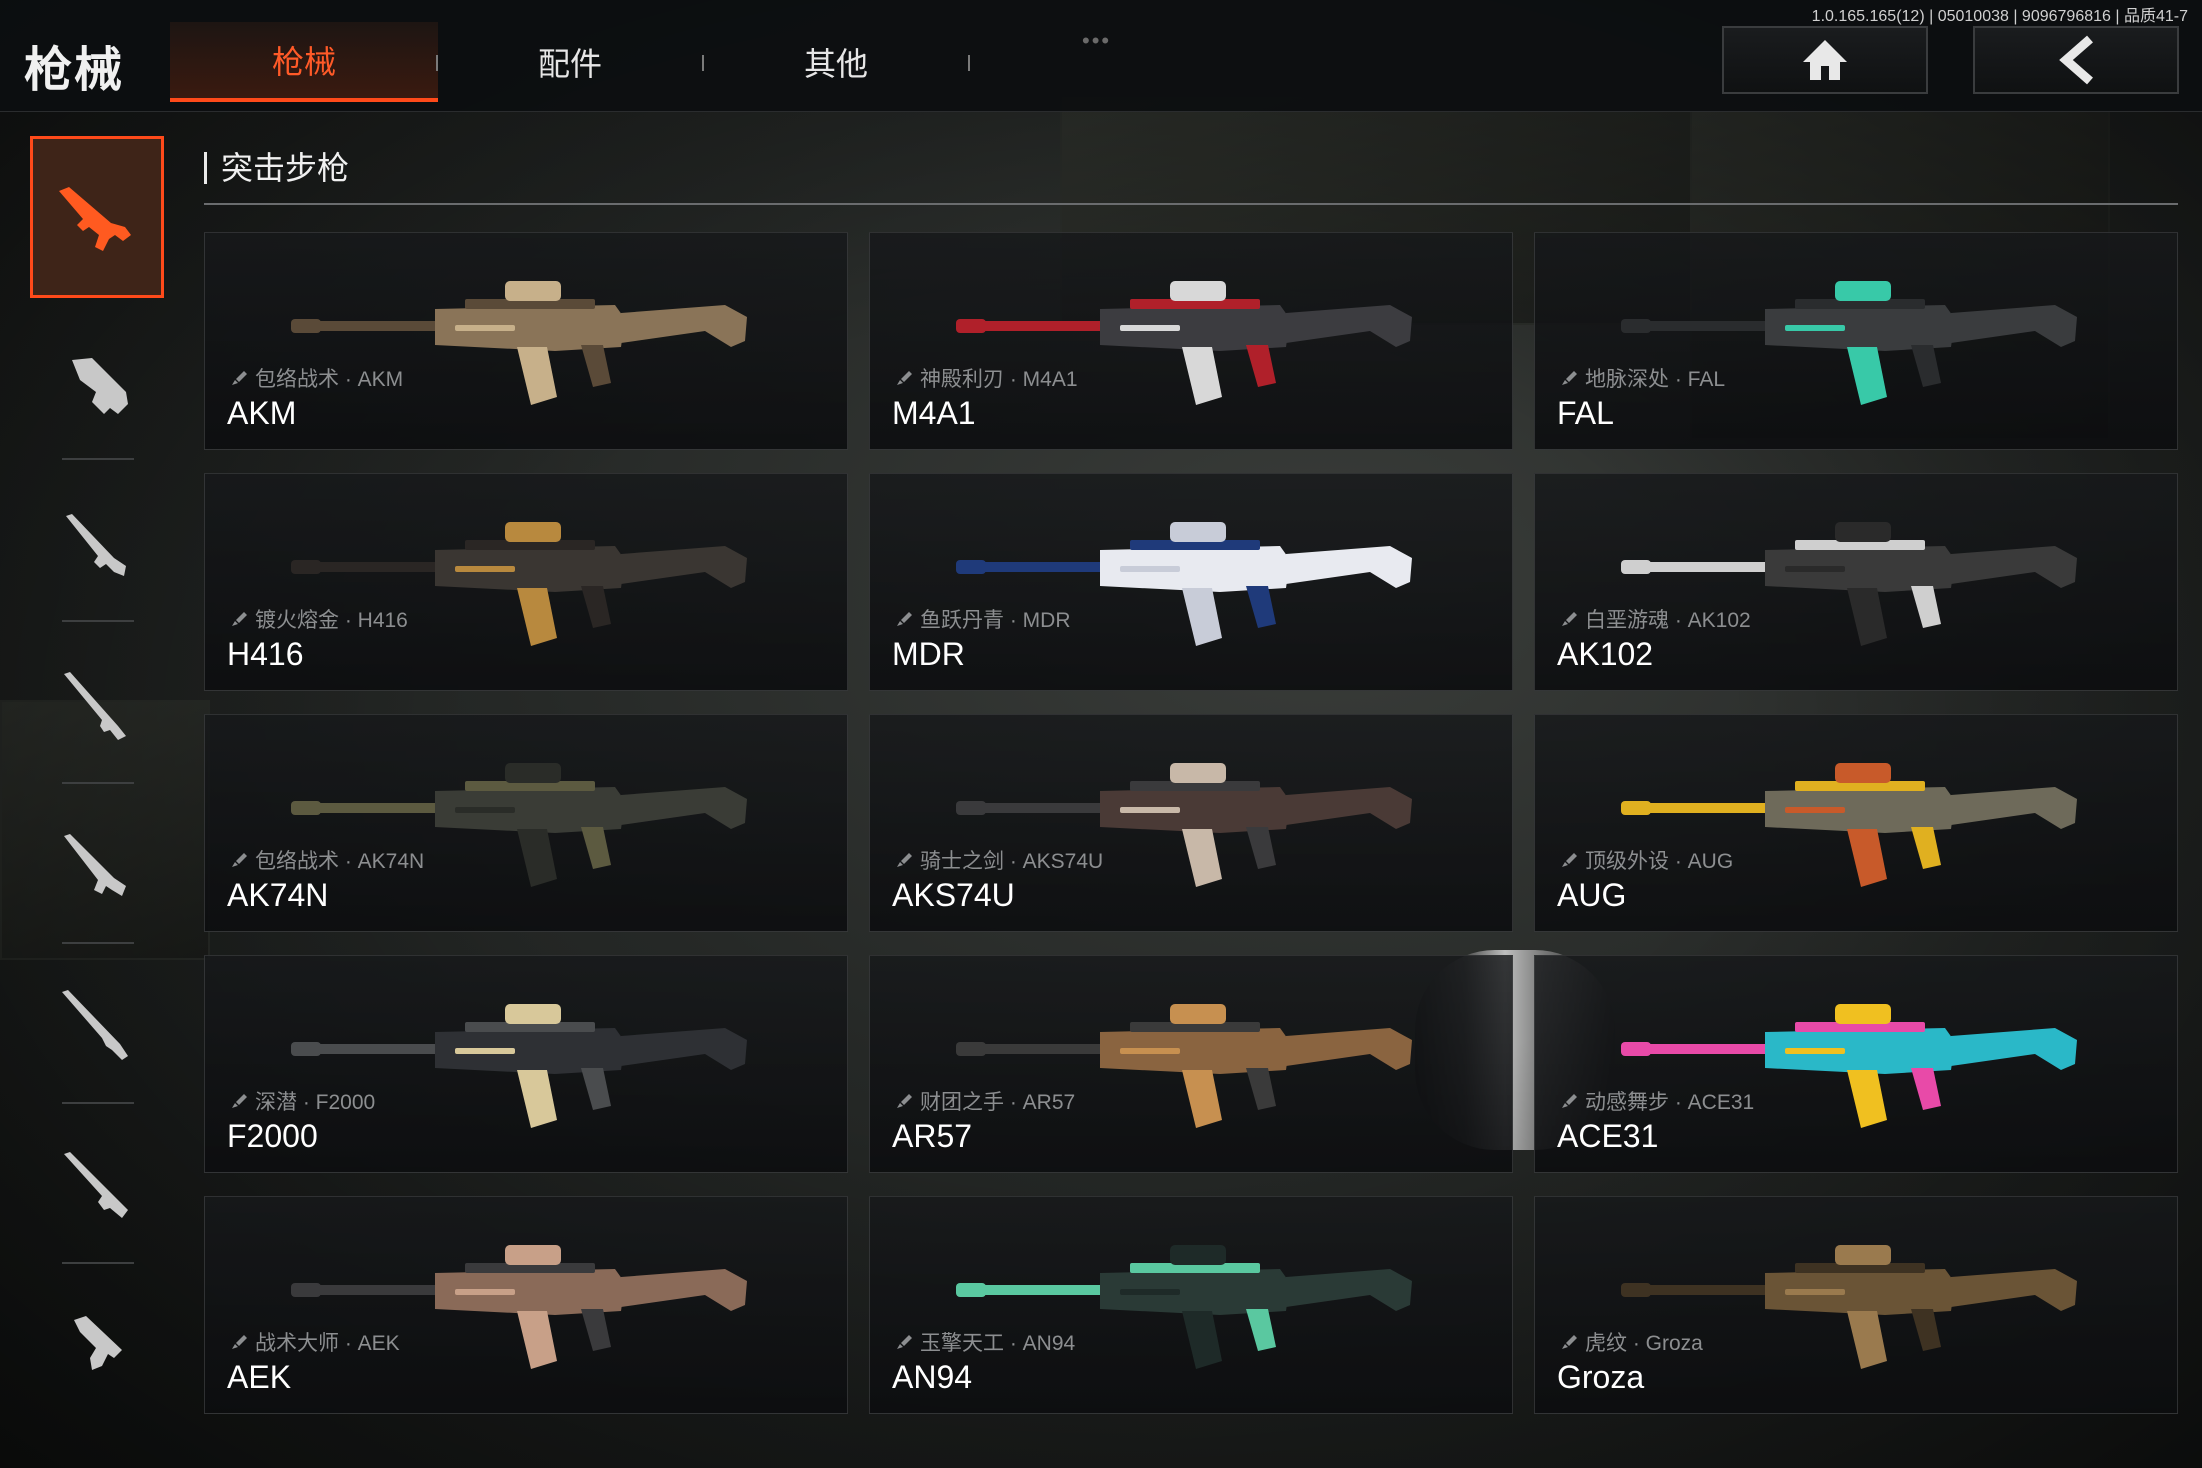 This screenshot has width=2202, height=1468. I want to click on weapon-skin-label: 动感舞步 · ACE31, so click(1670, 1102).